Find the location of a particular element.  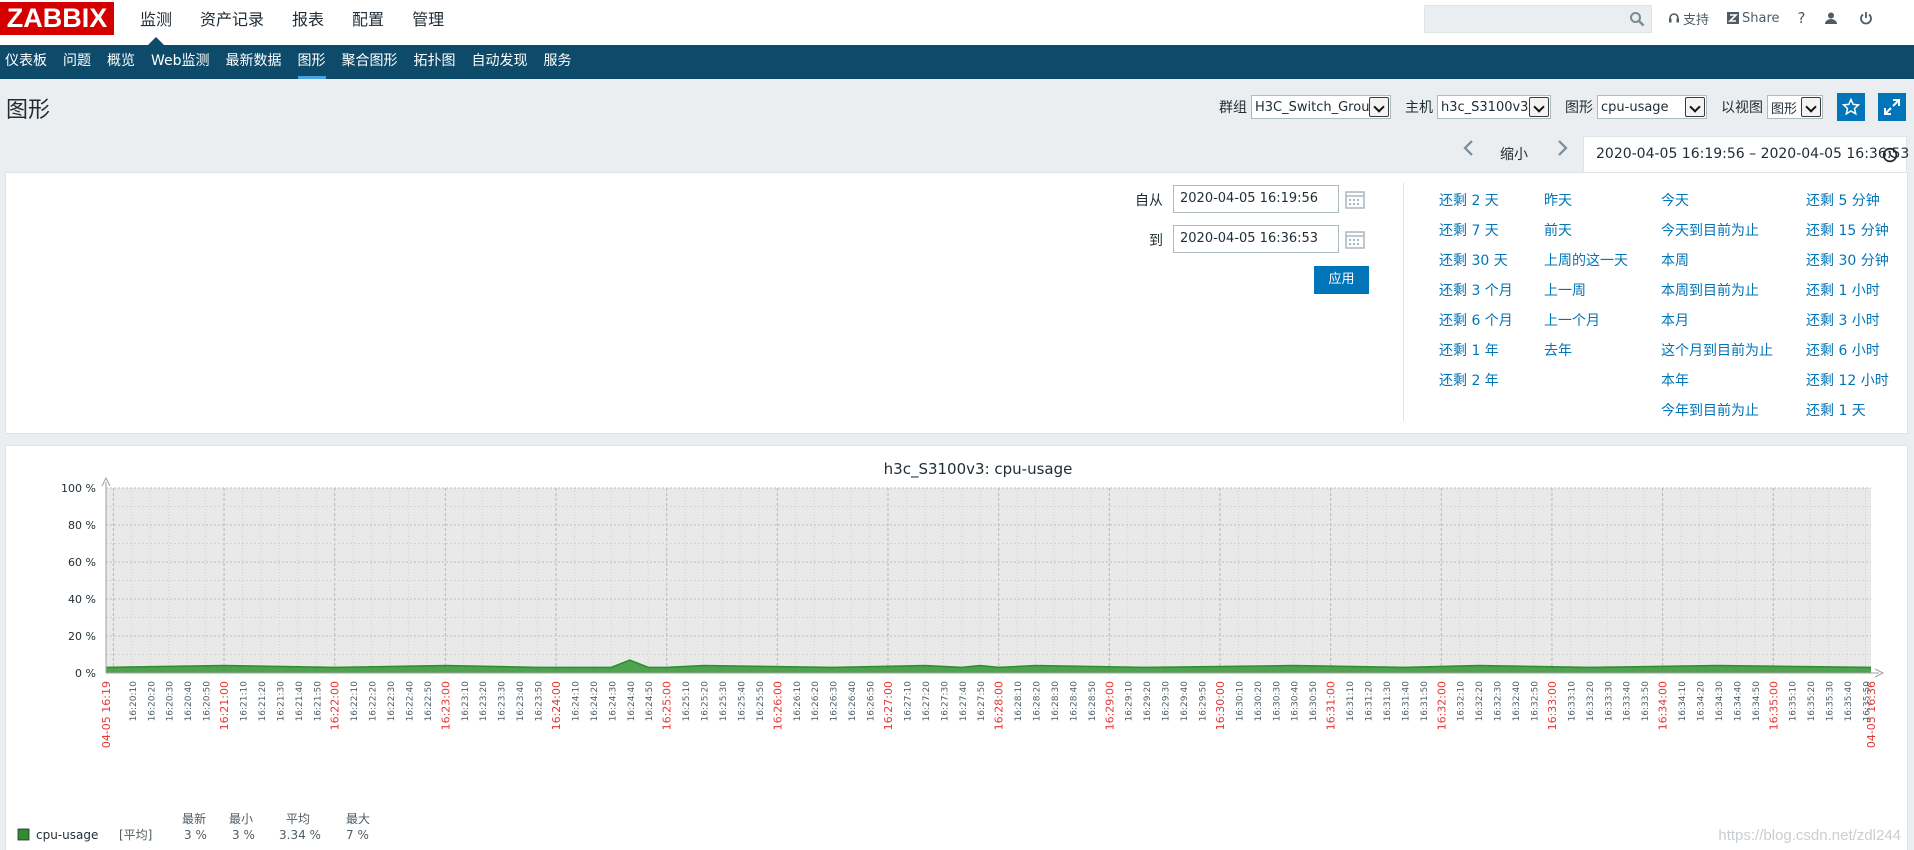

quick-range-link: 上周的这一天 is located at coordinates (1586, 260).